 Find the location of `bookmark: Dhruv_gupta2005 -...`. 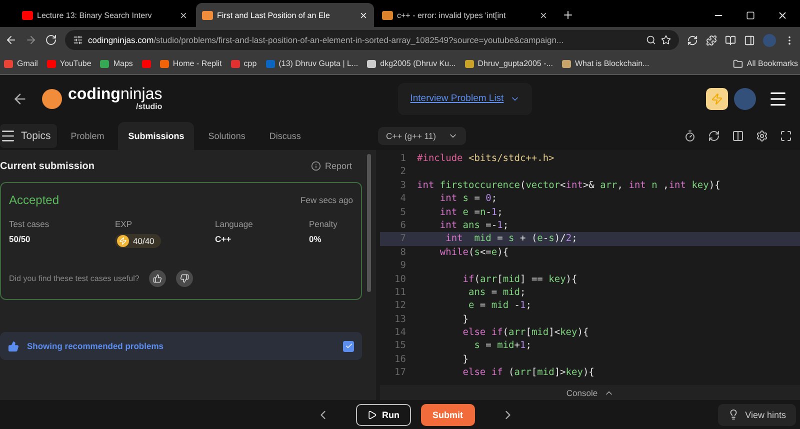

bookmark: Dhruv_gupta2005 -... is located at coordinates (508, 63).